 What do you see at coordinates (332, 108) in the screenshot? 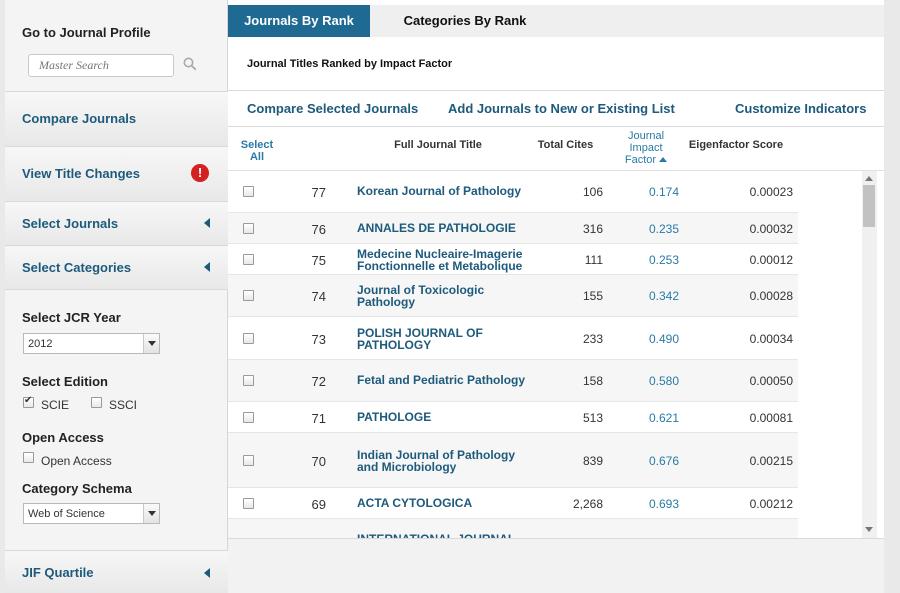
I see `compare-selected-button: Compare Selected Journals` at bounding box center [332, 108].